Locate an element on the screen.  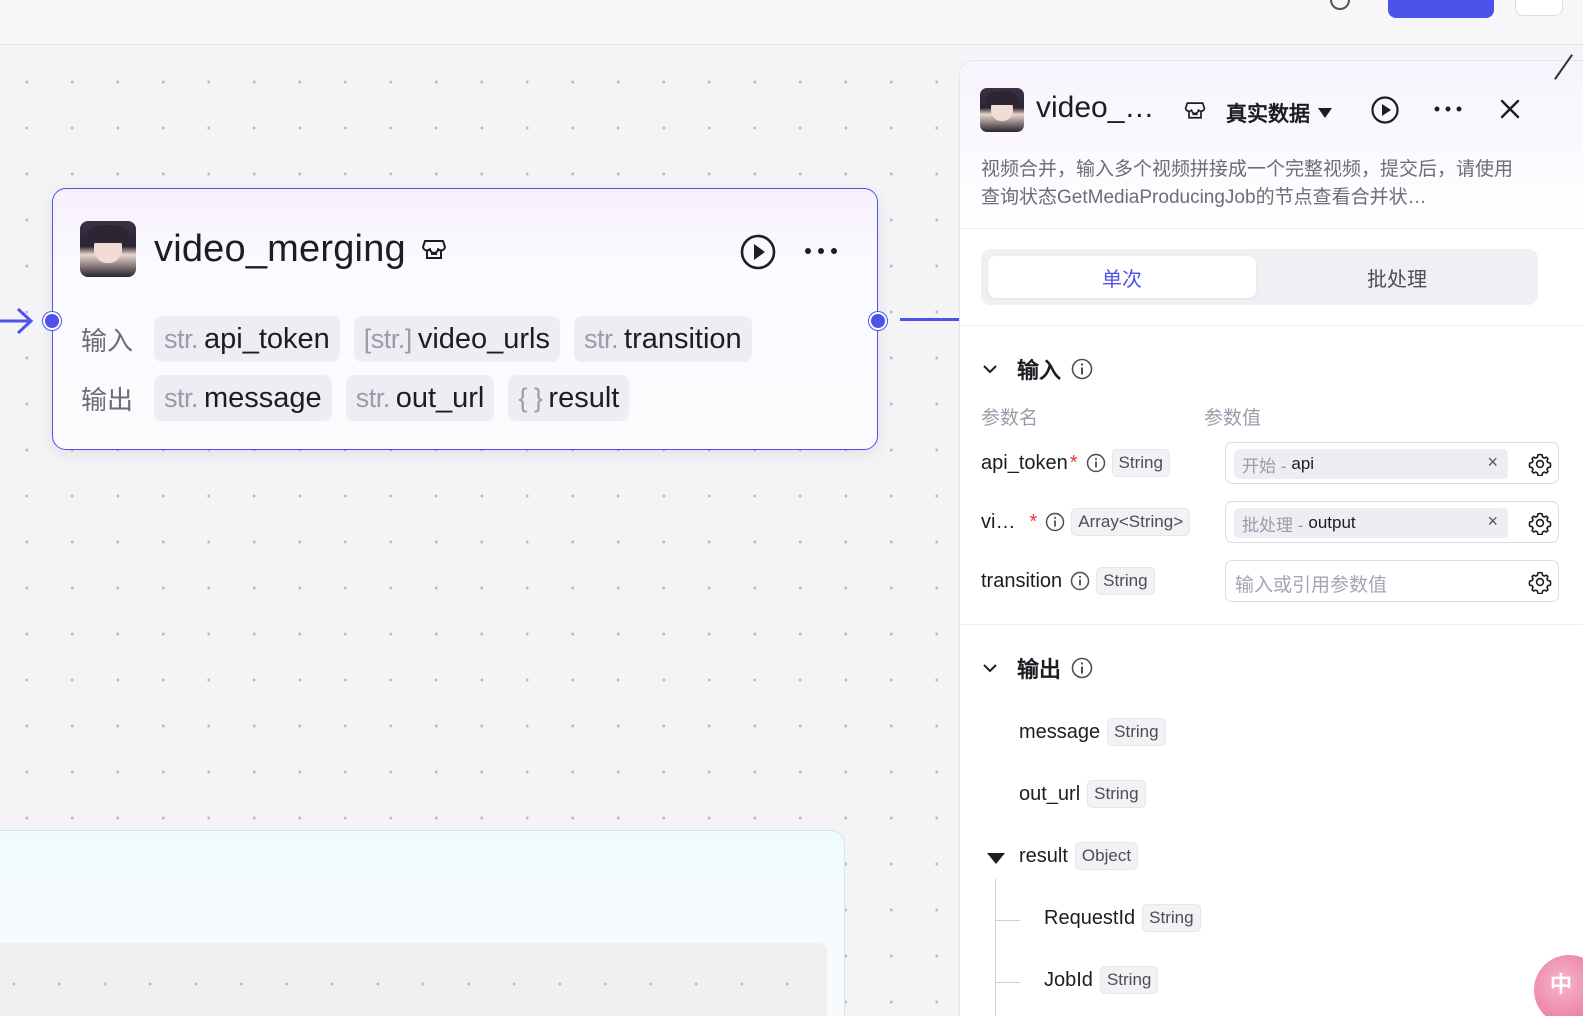
node-output-port is located at coordinates (878, 321).